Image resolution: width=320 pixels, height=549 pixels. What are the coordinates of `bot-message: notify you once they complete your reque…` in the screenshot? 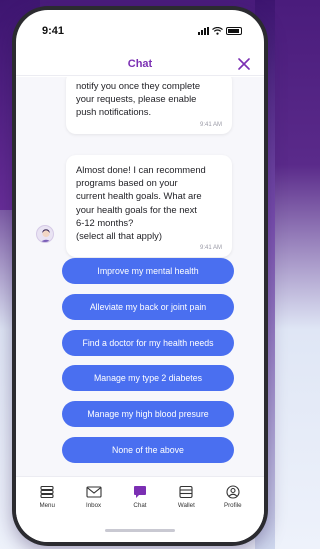 It's located at (149, 105).